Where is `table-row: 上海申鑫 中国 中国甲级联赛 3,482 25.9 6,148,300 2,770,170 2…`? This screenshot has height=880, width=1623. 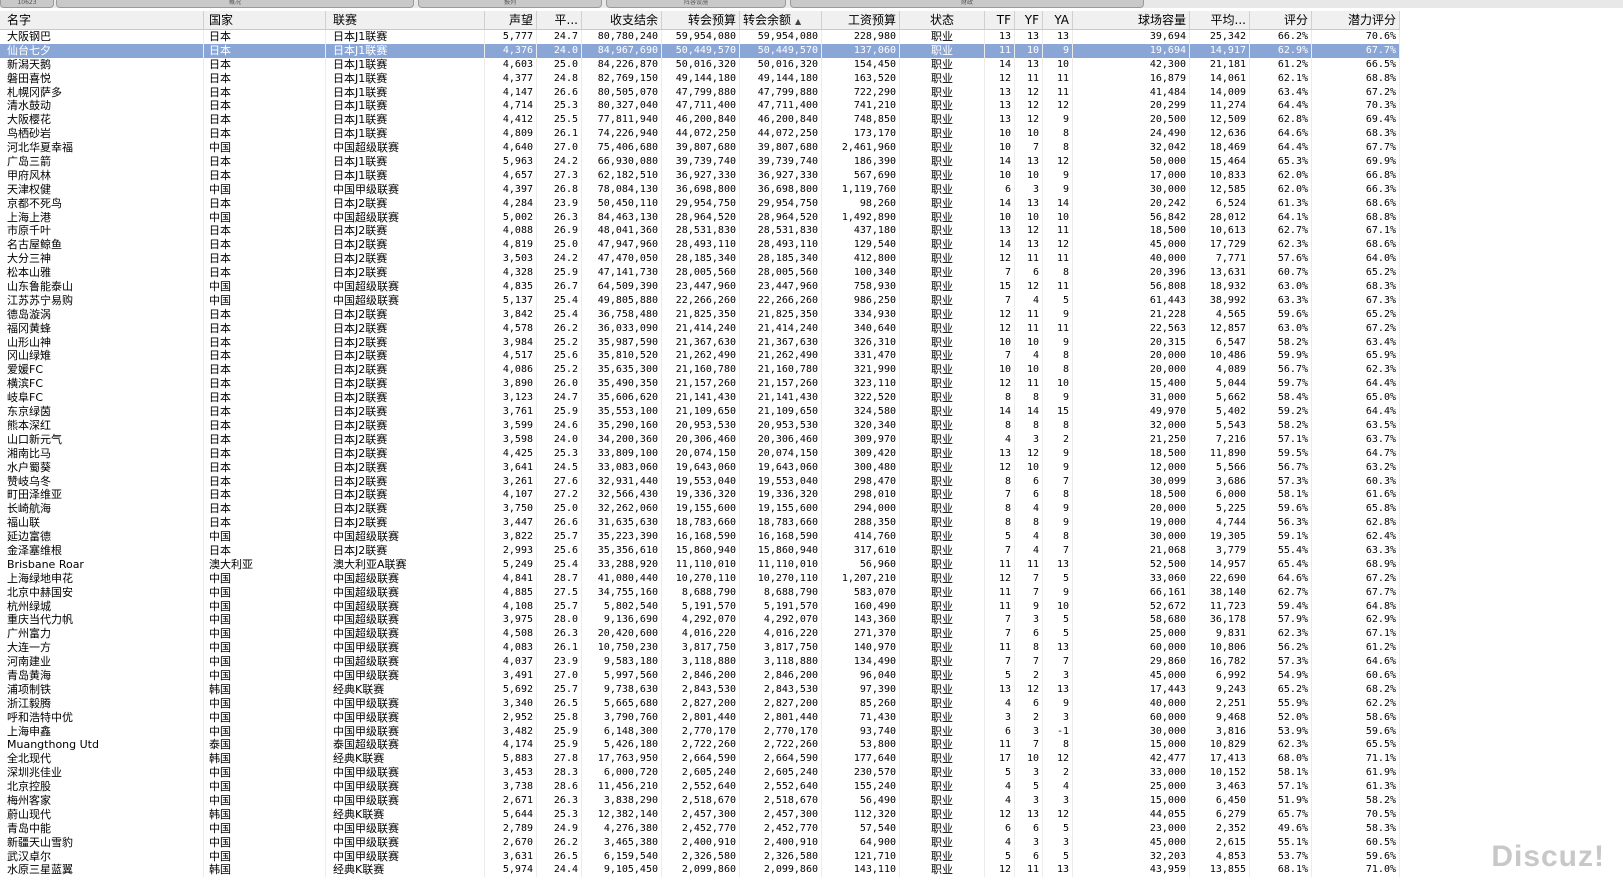
table-row: 上海申鑫 中国 中国甲级联赛 3,482 25.9 6,148,300 2,770,170 2… is located at coordinates (700, 731).